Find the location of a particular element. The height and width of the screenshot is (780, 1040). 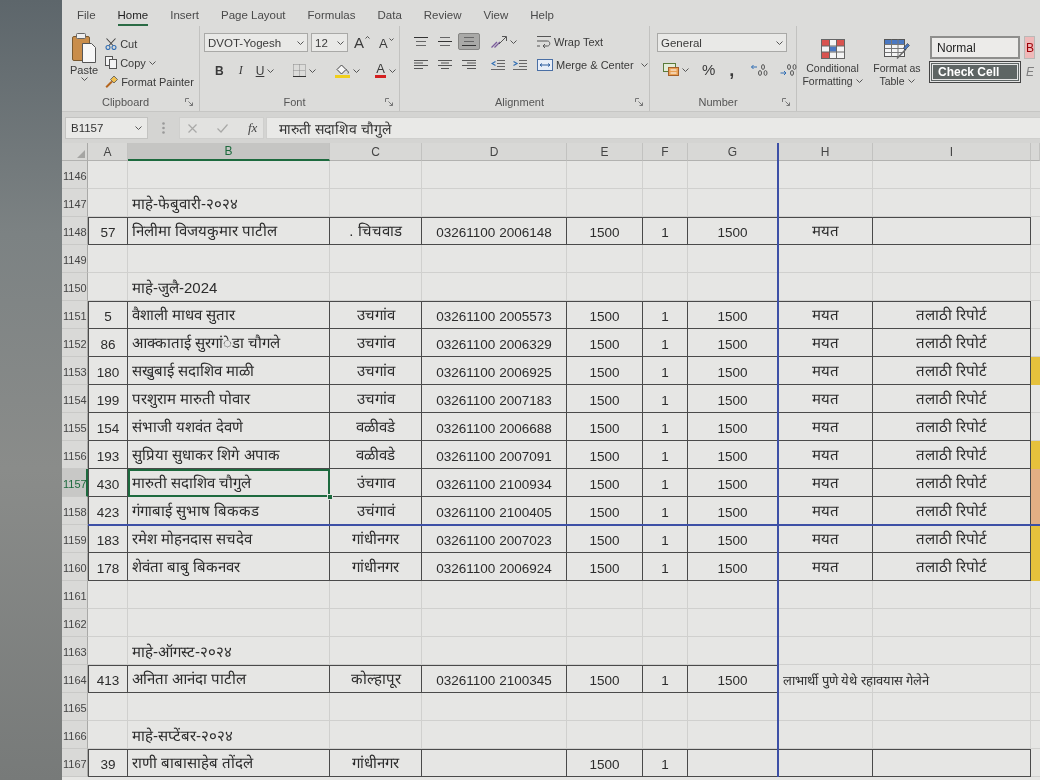

group-label: Alignment is located at coordinates (519, 102).